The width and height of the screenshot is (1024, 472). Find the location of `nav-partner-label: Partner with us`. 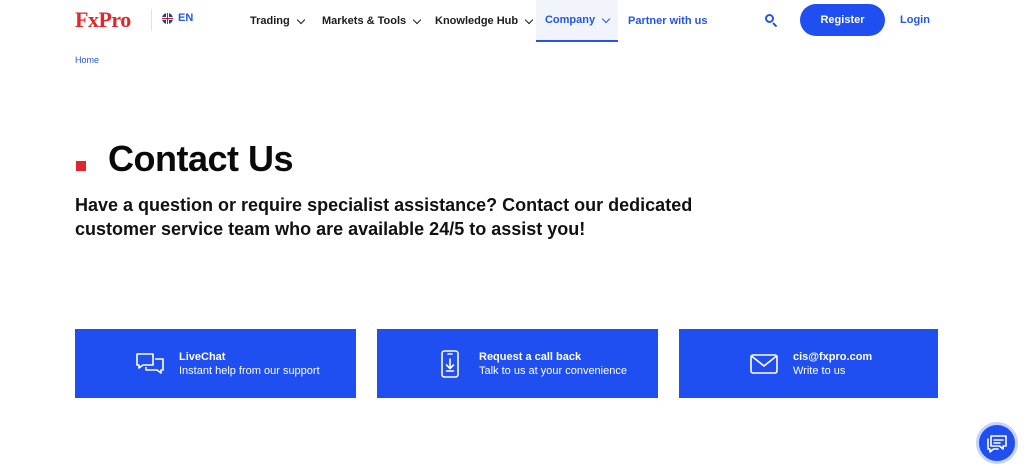

nav-partner-label: Partner with us is located at coordinates (668, 21).